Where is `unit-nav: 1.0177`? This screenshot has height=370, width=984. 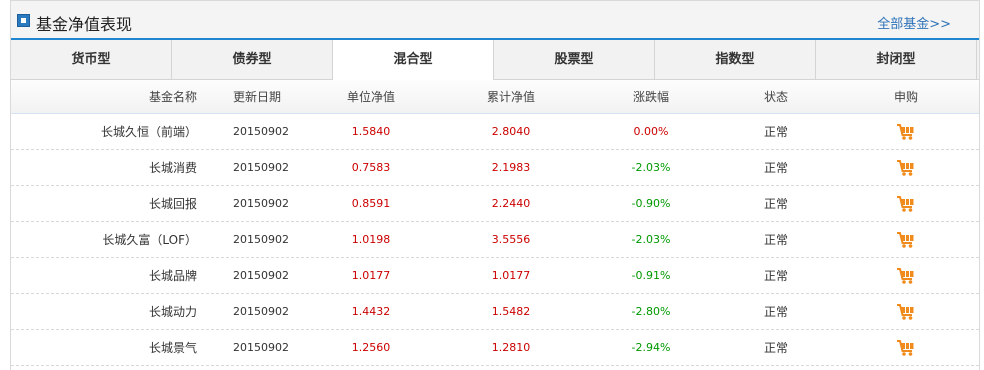 unit-nav: 1.0177 is located at coordinates (371, 275).